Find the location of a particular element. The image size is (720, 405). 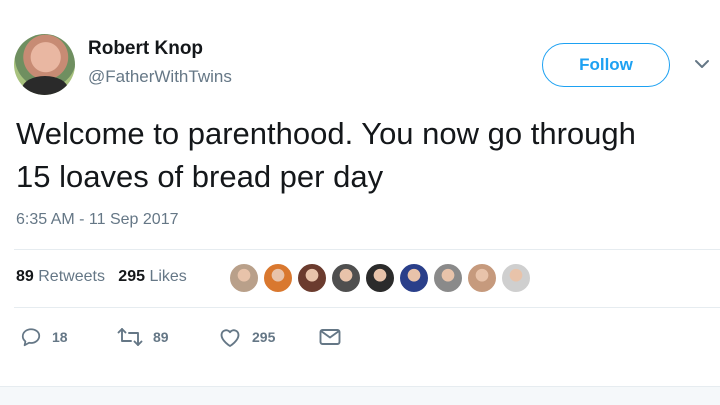

tweet-timestamp: 6:35 AM - 11 Sep 2017 is located at coordinates (97, 220).